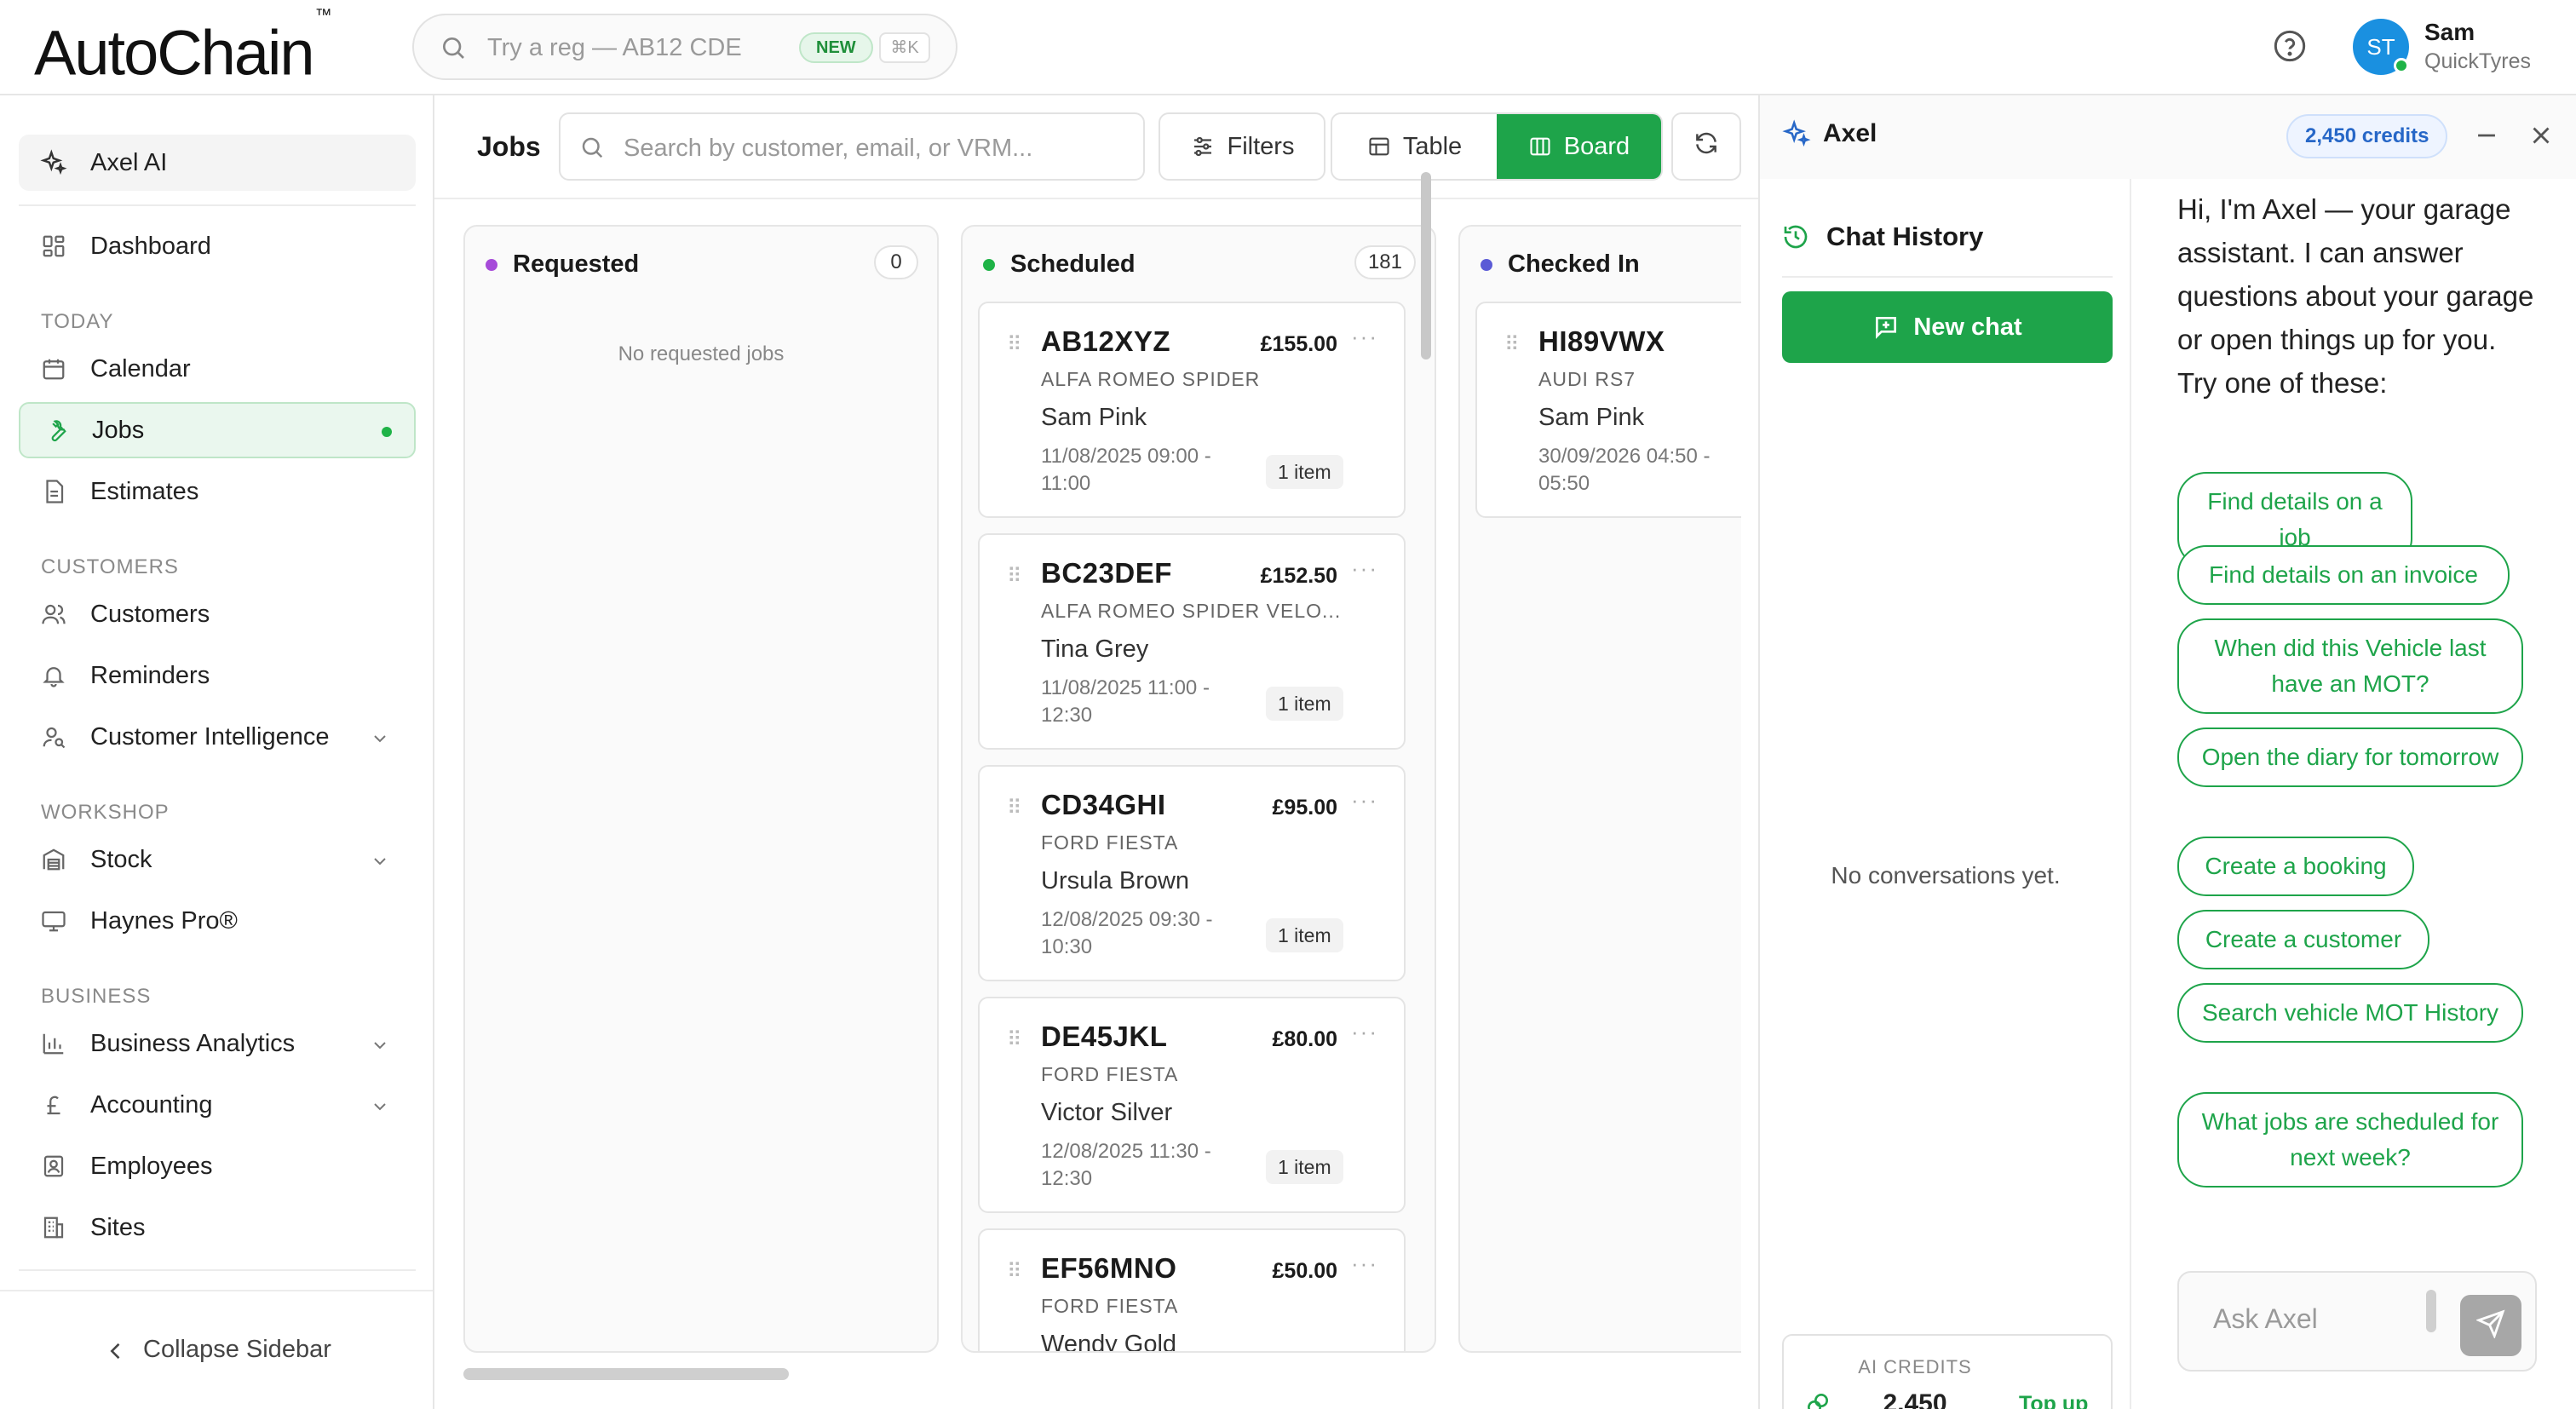 The width and height of the screenshot is (2576, 1409). I want to click on sidebar-item-employees: Employees, so click(217, 1166).